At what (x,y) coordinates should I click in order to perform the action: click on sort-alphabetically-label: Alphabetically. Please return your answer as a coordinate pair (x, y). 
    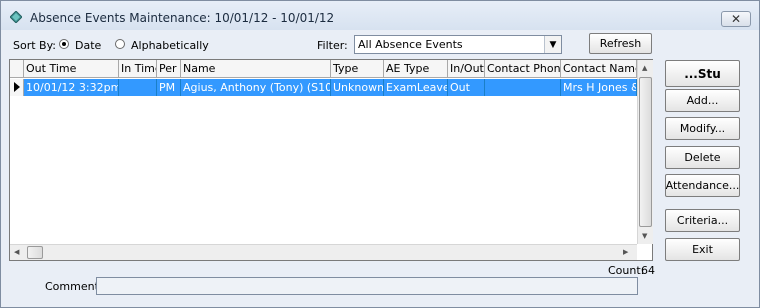
    Looking at the image, I should click on (170, 45).